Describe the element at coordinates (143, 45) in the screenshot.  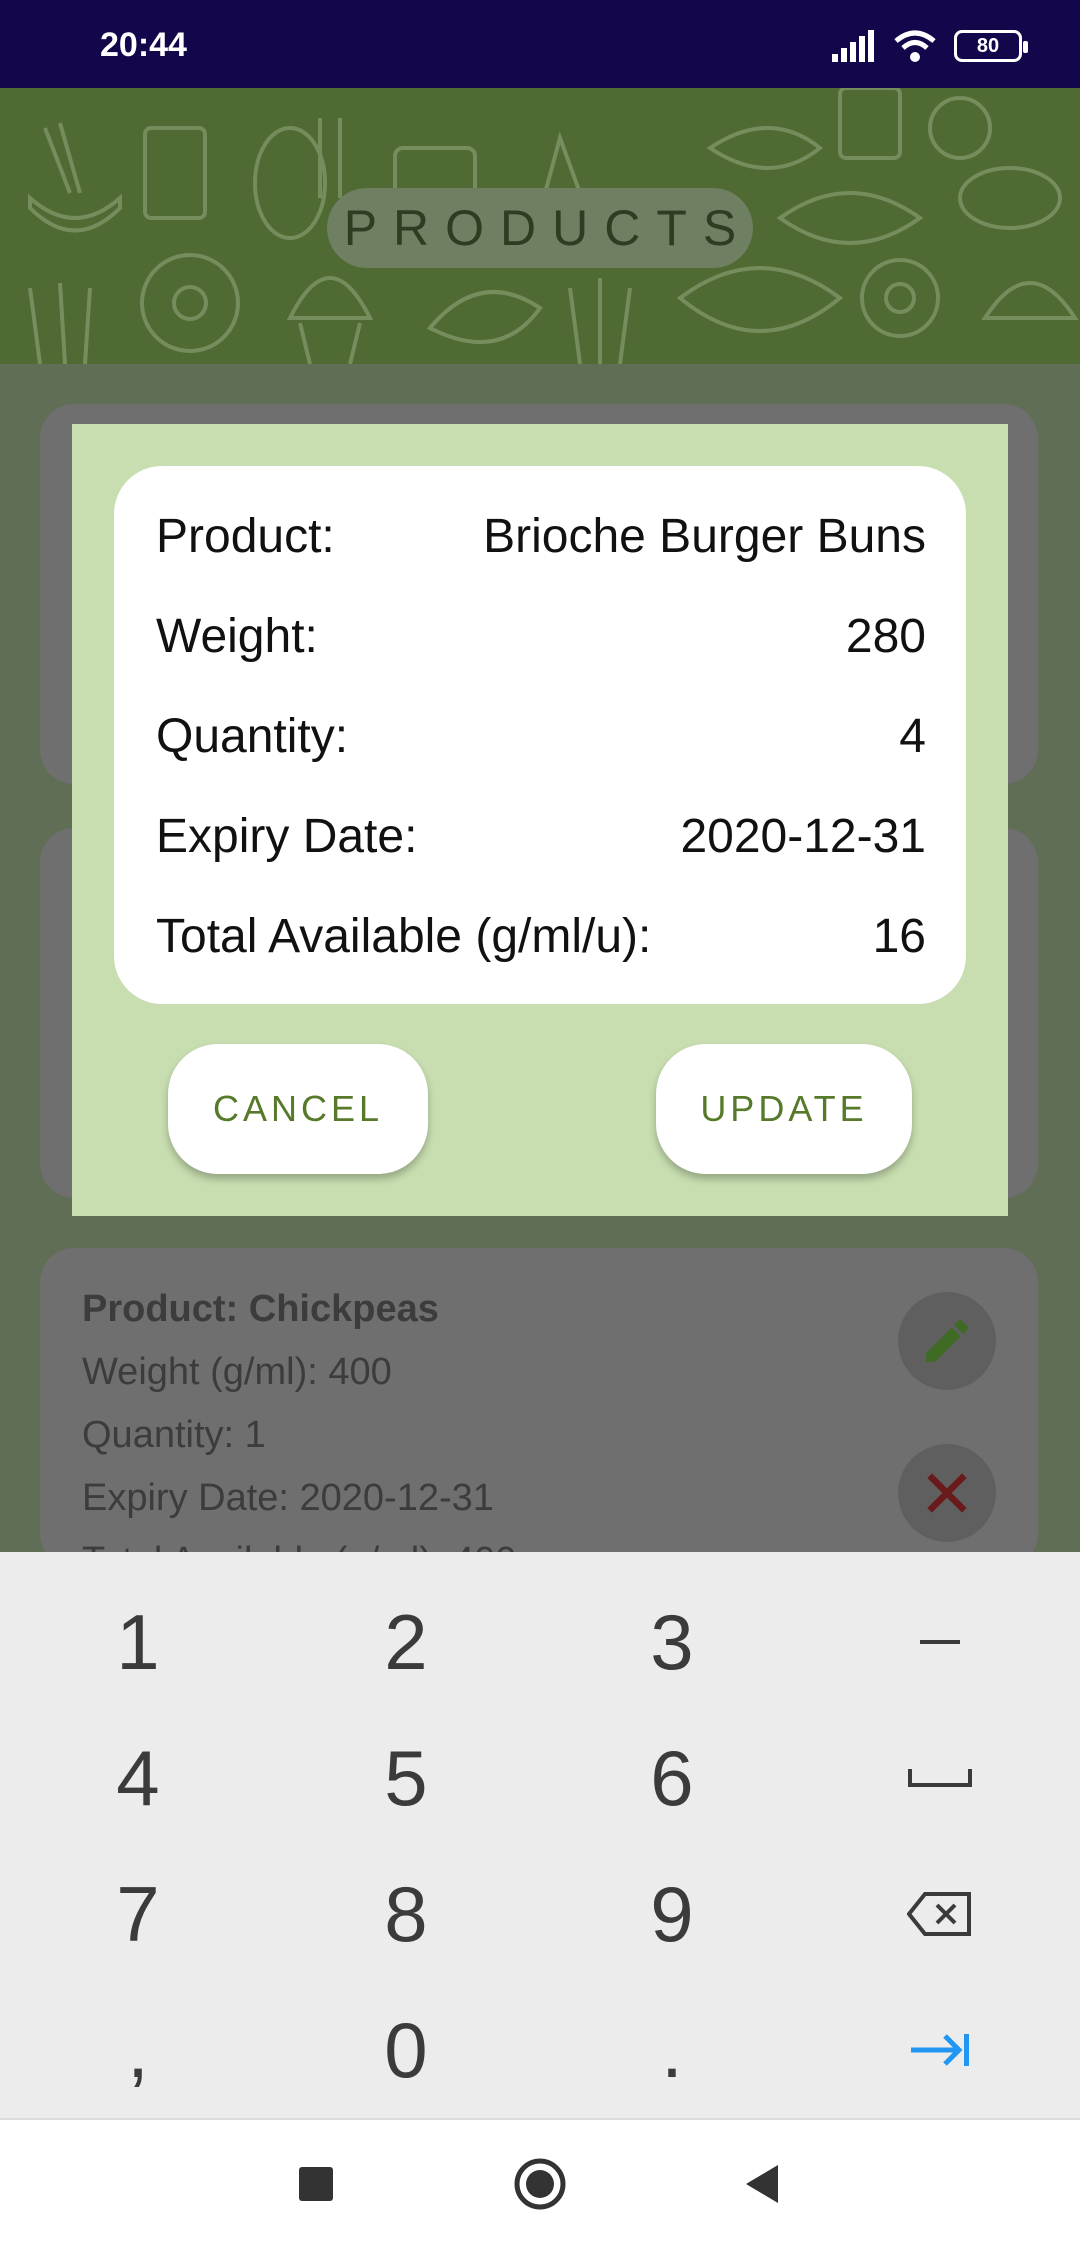
I see `status-time: 20:44` at that location.